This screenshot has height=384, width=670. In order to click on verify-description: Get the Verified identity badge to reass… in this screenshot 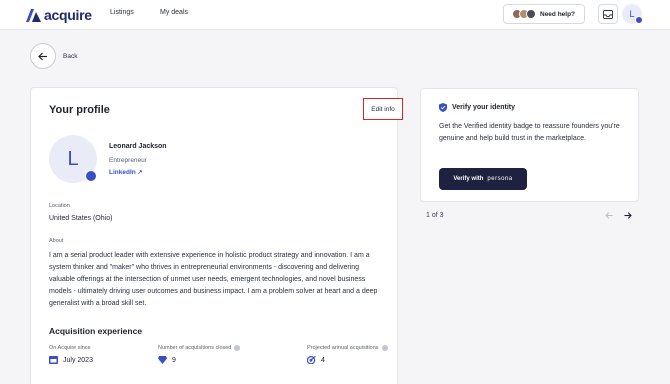, I will do `click(529, 132)`.